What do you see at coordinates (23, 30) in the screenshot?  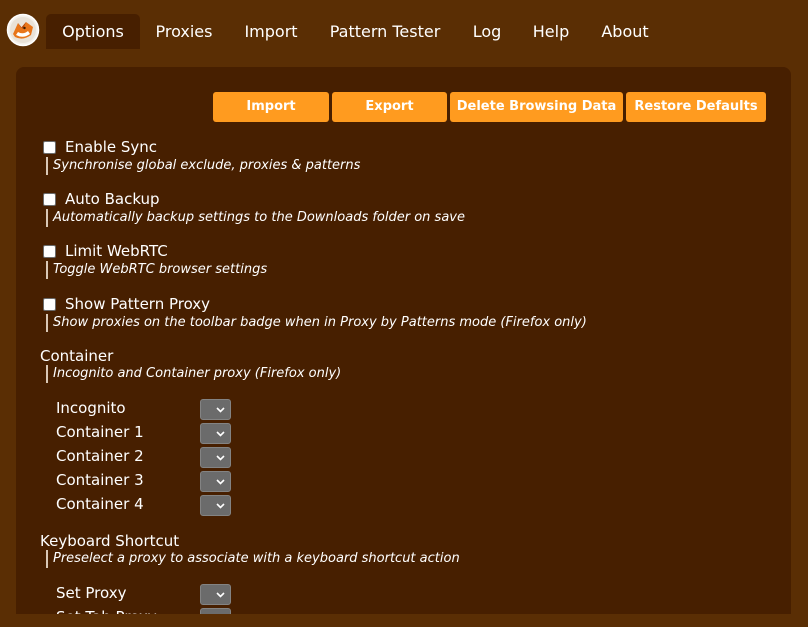 I see `fox-logo-icon` at bounding box center [23, 30].